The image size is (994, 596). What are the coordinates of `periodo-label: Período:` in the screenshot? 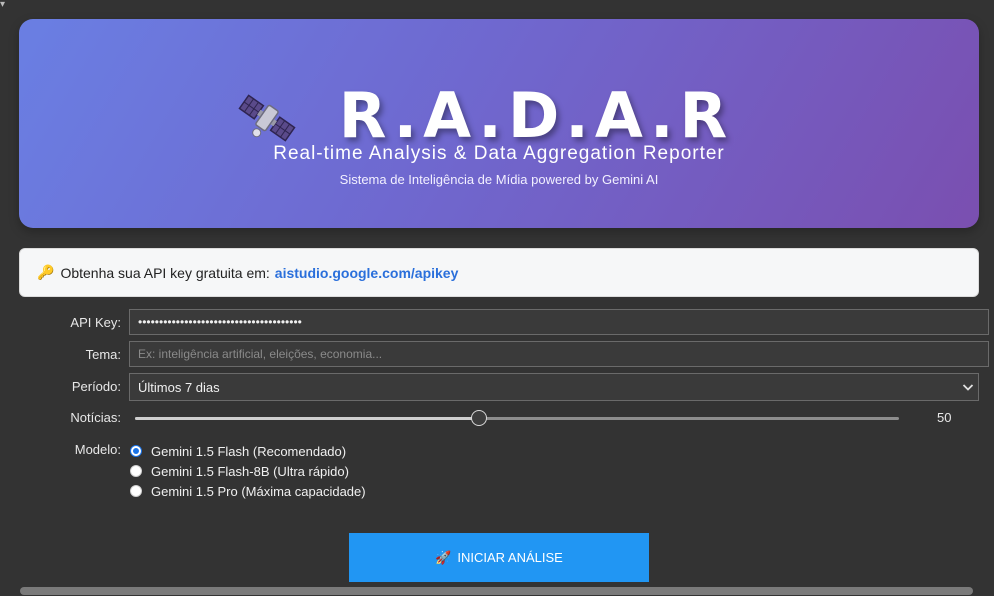 It's located at (96, 386).